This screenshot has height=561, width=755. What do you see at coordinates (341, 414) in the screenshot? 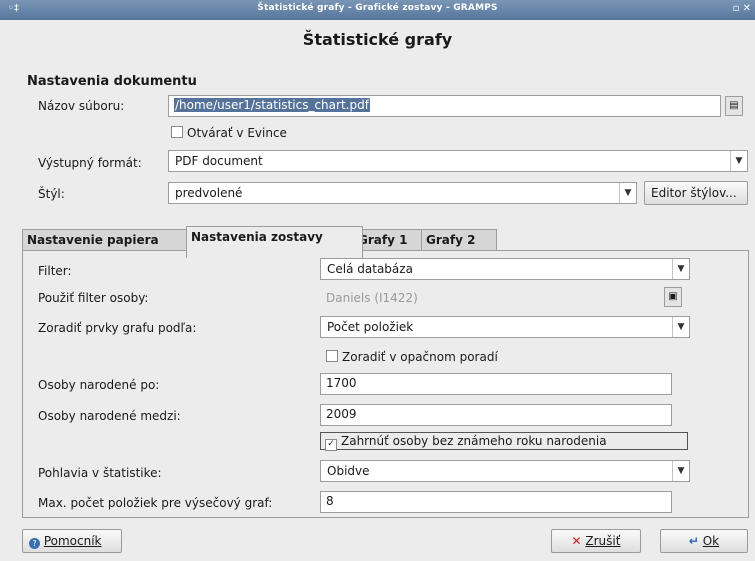
I see `born-between-value: 2009` at bounding box center [341, 414].